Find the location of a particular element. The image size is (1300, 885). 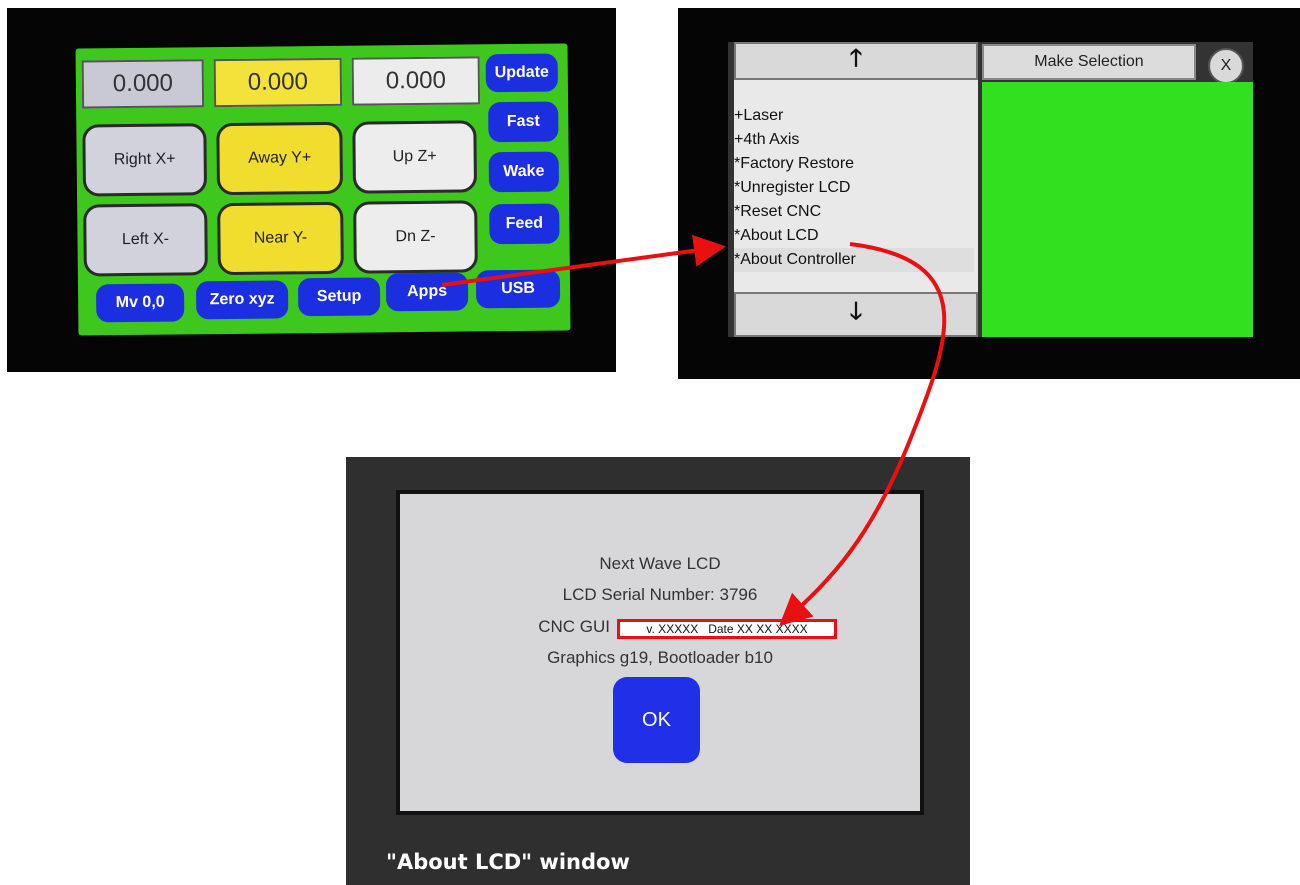

z-readout: 0.000 is located at coordinates (416, 81).